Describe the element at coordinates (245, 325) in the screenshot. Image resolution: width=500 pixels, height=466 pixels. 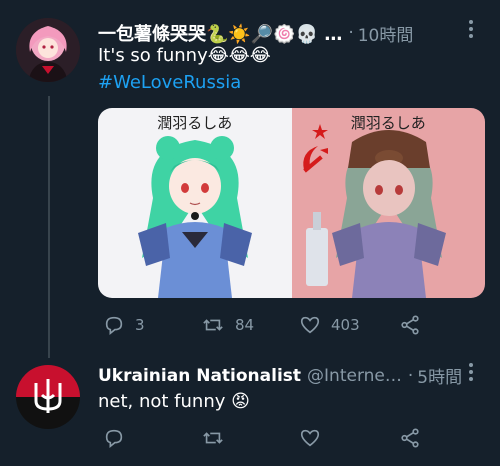
I see `retweet-count: 84` at that location.